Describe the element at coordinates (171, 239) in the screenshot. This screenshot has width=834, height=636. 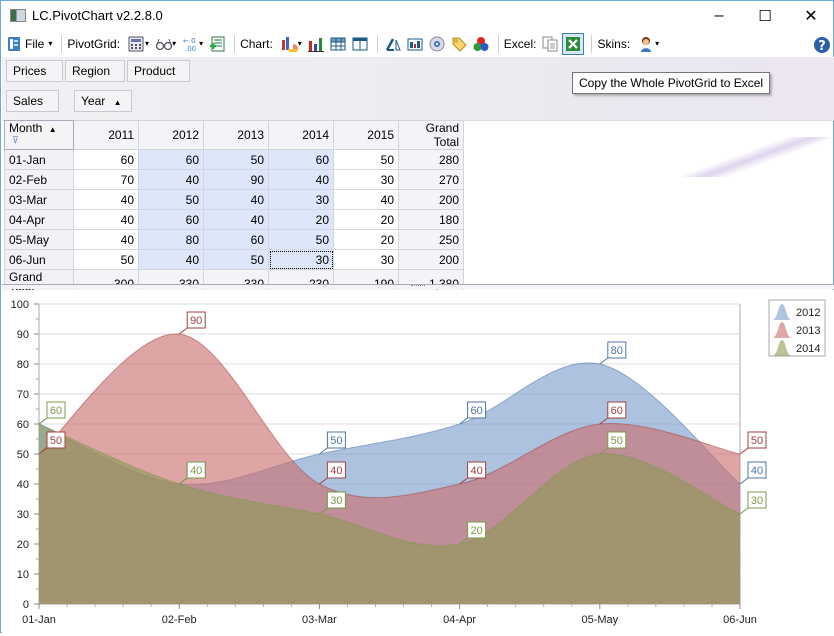
I see `value-cell: 80` at that location.